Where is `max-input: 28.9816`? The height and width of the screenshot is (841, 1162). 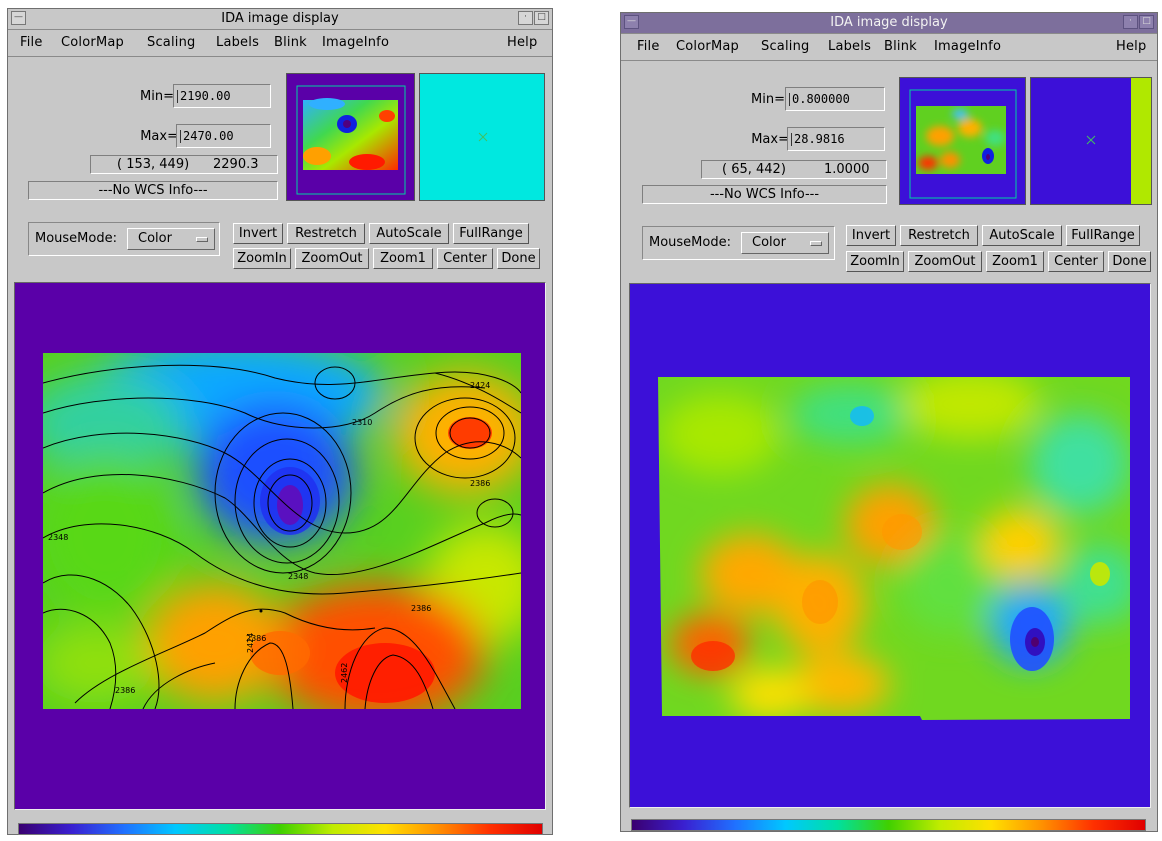
max-input: 28.9816 is located at coordinates (836, 139).